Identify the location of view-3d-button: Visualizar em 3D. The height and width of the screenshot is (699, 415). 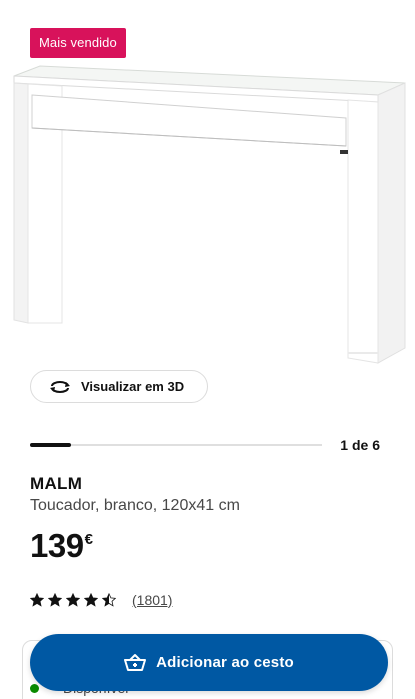
(119, 386).